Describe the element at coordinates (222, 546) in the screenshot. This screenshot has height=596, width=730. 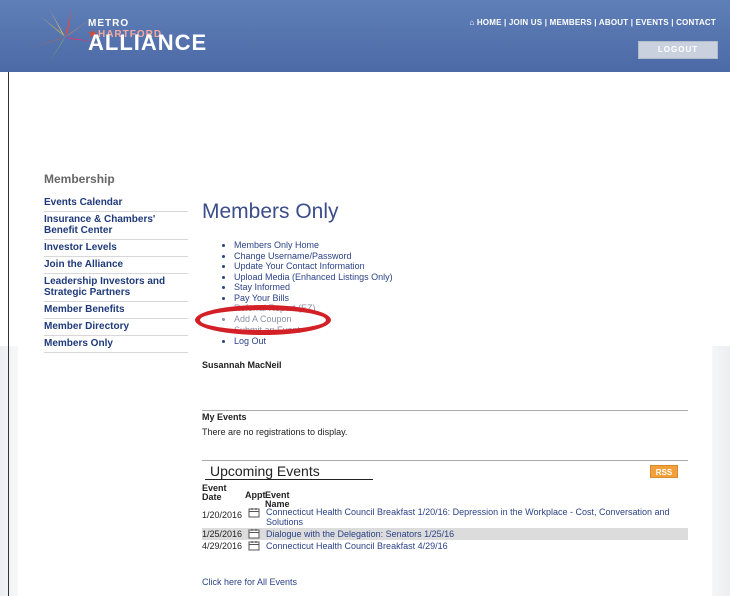
I see `event-date: 4/29/2016` at that location.